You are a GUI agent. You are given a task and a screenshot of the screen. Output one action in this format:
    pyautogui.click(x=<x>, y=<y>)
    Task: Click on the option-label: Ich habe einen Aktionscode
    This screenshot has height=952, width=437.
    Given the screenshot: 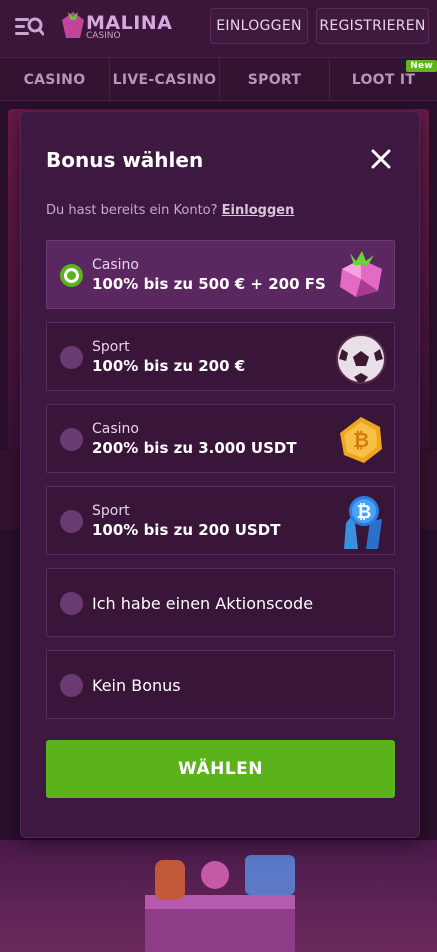 What is the action you would take?
    pyautogui.click(x=203, y=603)
    